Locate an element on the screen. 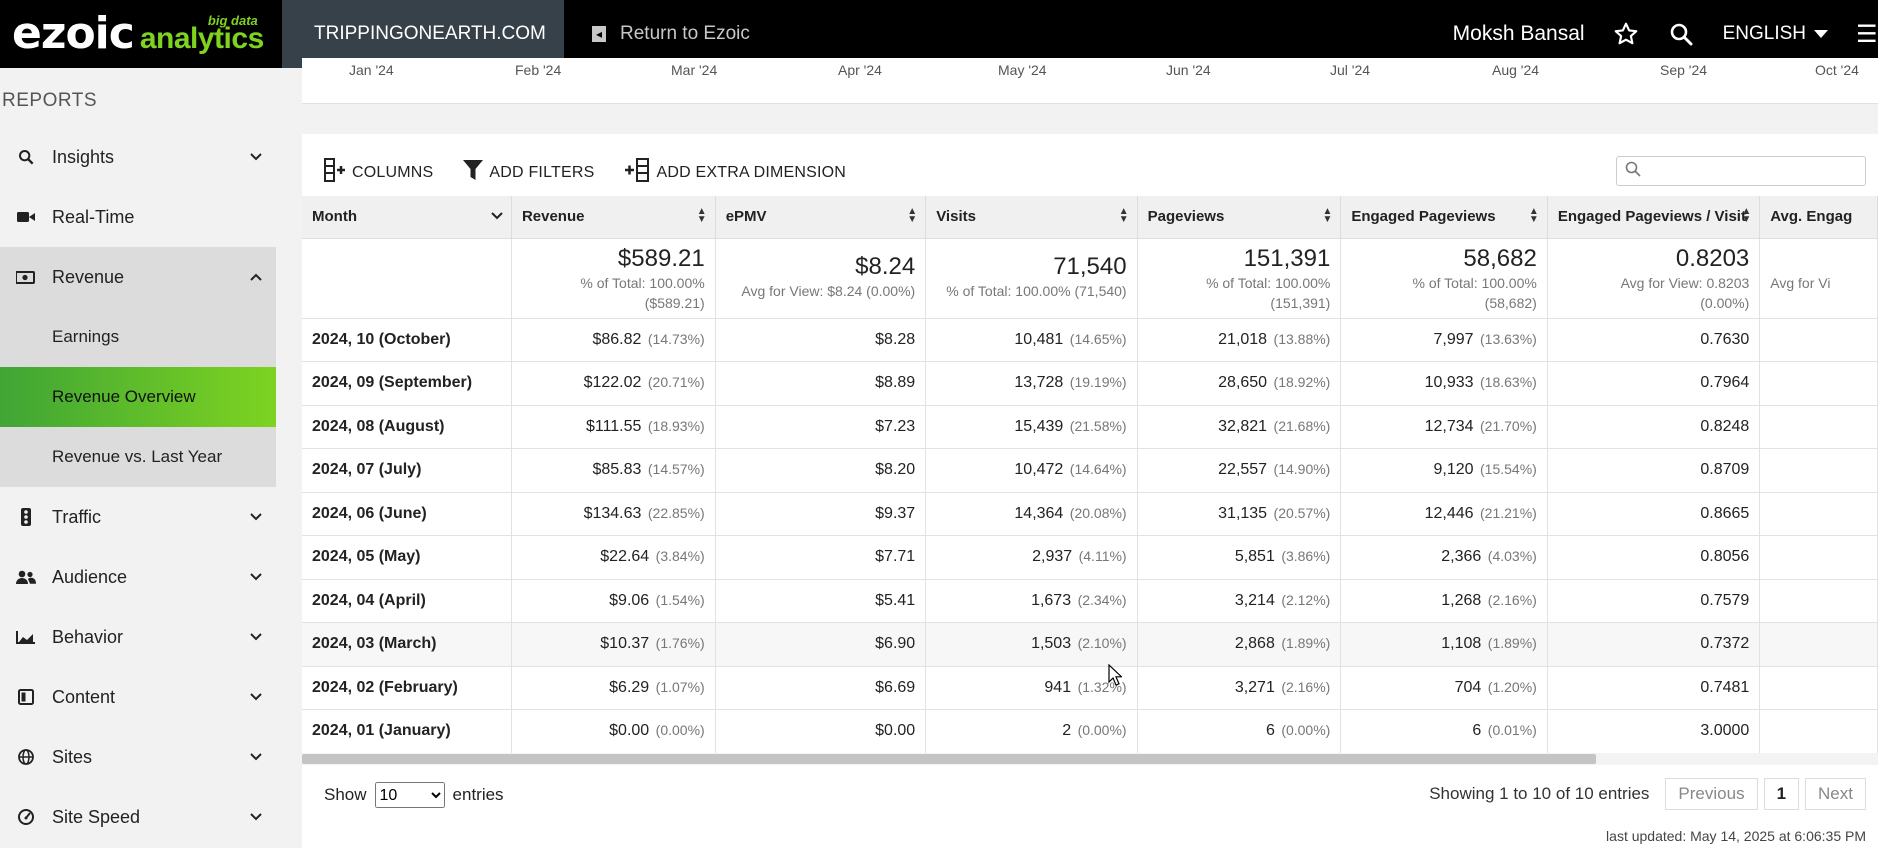 The image size is (1878, 848). ezoic-logo: ezoic big data analytics is located at coordinates (141, 34).